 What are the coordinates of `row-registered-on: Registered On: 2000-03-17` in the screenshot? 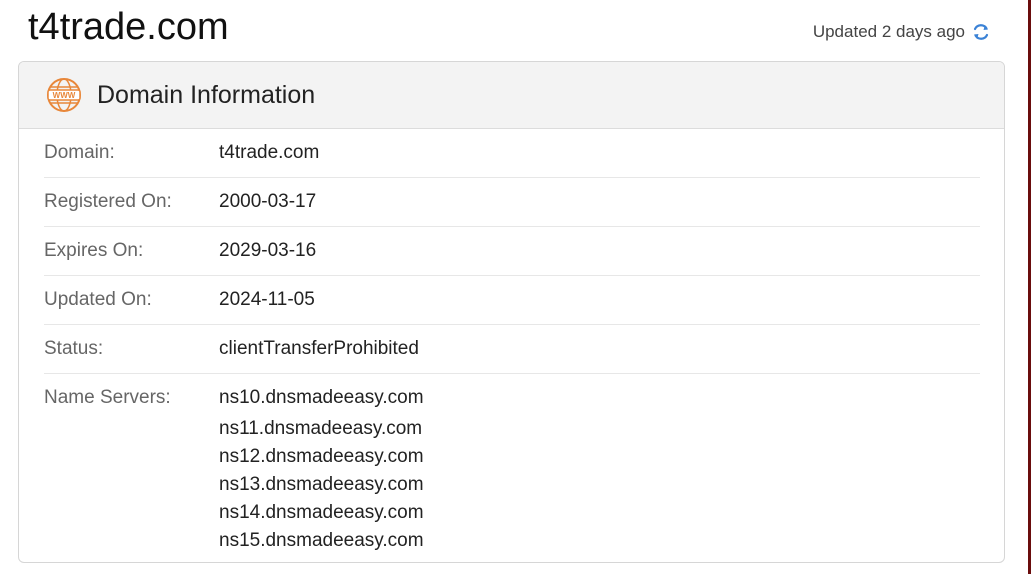 It's located at (512, 202).